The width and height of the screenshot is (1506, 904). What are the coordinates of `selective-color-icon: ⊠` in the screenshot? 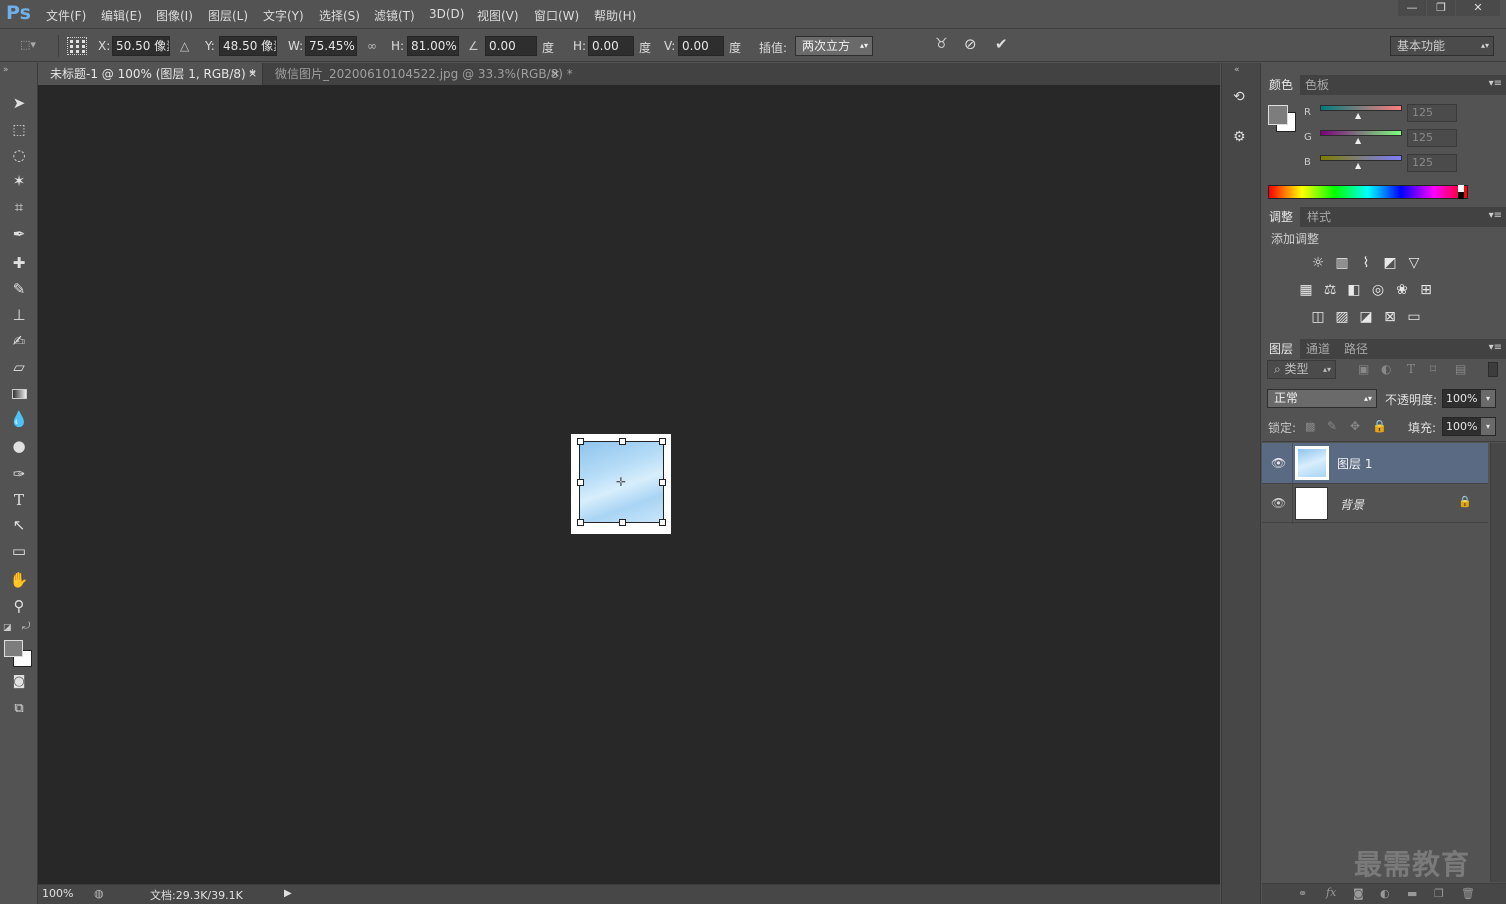 It's located at (1390, 317).